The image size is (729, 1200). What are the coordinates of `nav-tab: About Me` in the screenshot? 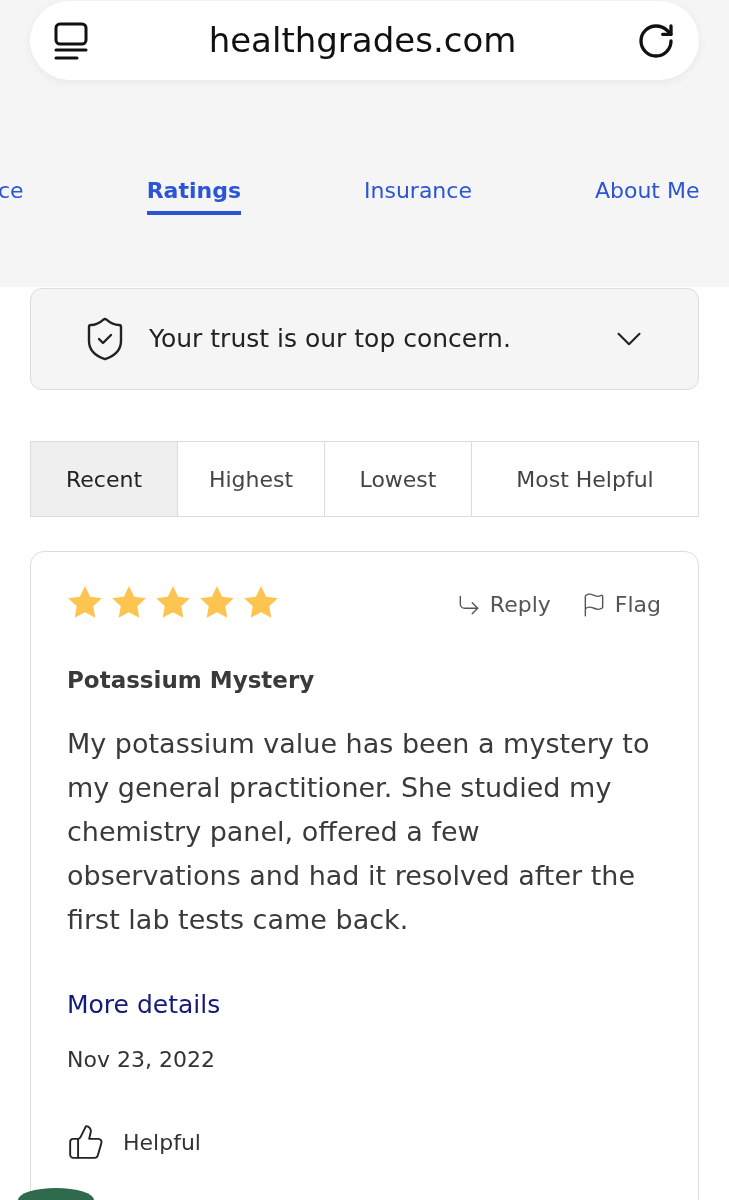 It's located at (647, 197).